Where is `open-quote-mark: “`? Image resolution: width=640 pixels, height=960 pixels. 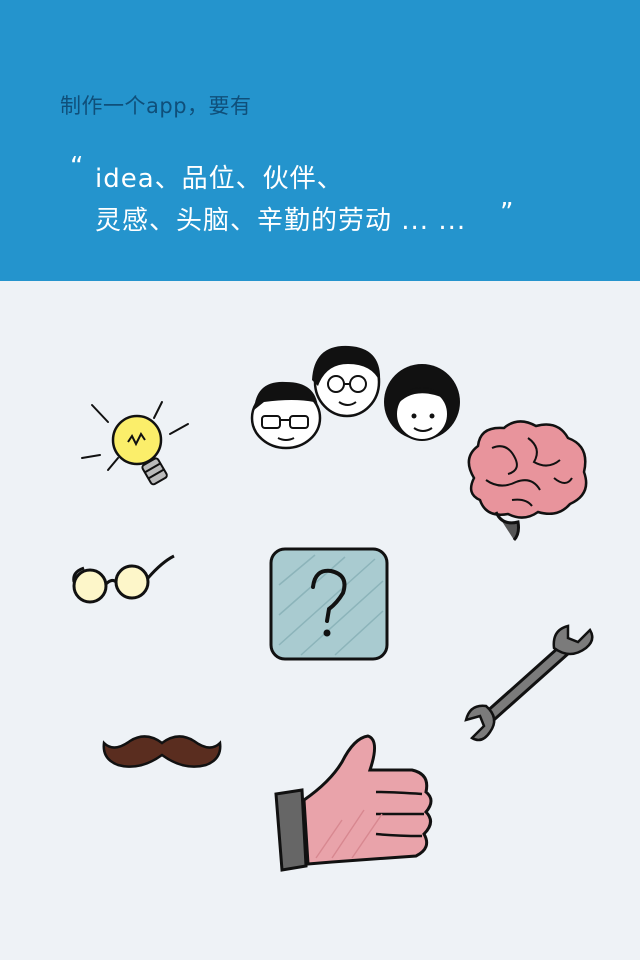 open-quote-mark: “ is located at coordinates (77, 167).